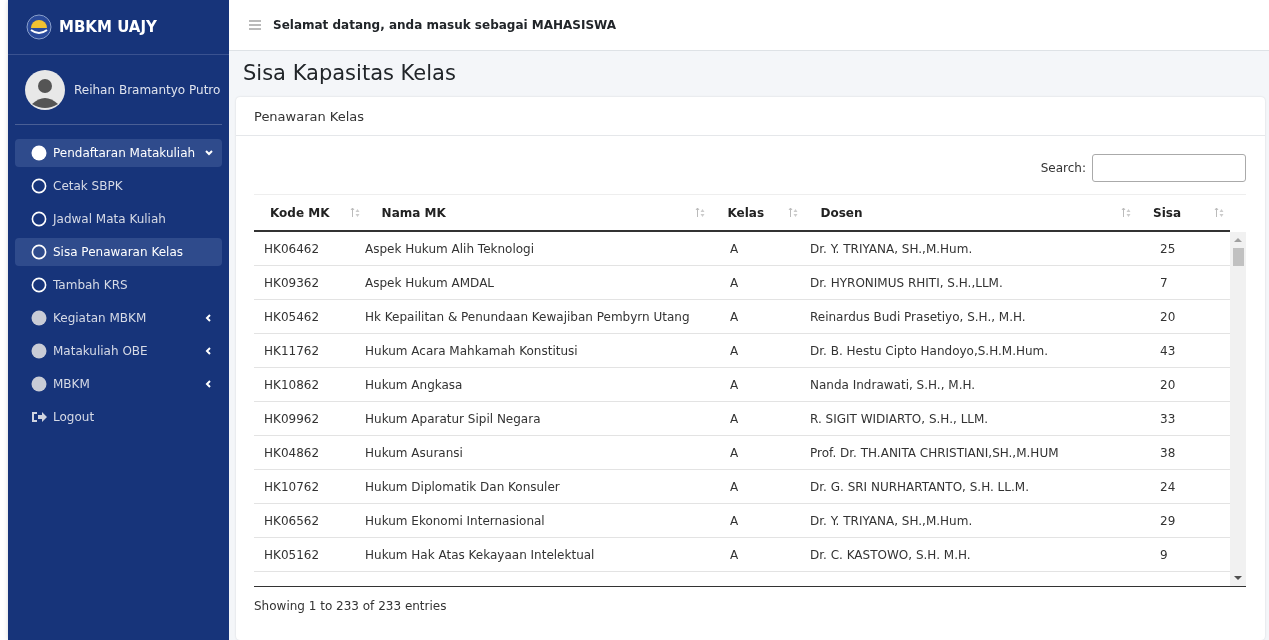  Describe the element at coordinates (890, 554) in the screenshot. I see `table-cell: Dr. C. KASTOWO, S.H. M.H.` at that location.